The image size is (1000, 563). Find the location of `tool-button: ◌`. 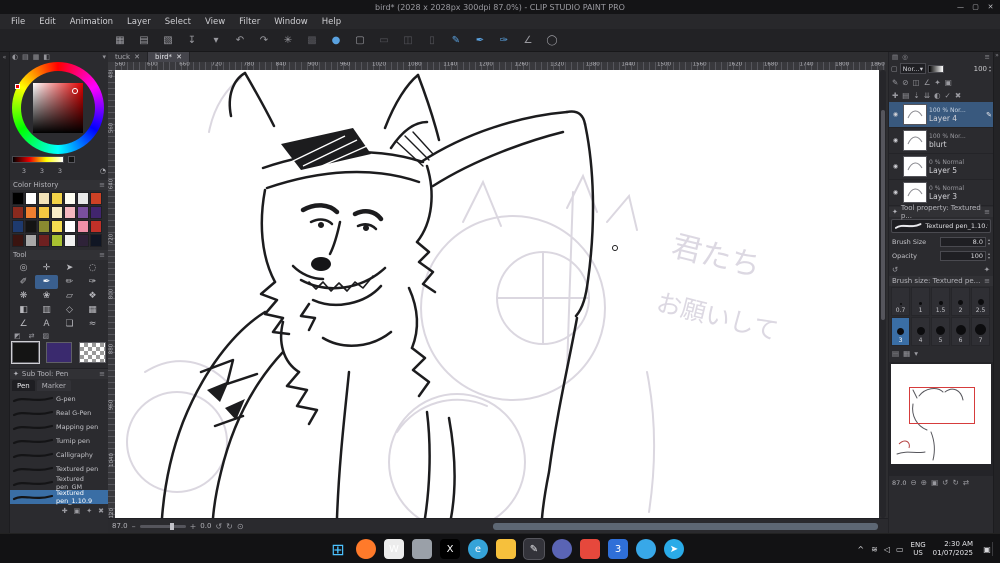

tool-button: ◌ is located at coordinates (92, 268).